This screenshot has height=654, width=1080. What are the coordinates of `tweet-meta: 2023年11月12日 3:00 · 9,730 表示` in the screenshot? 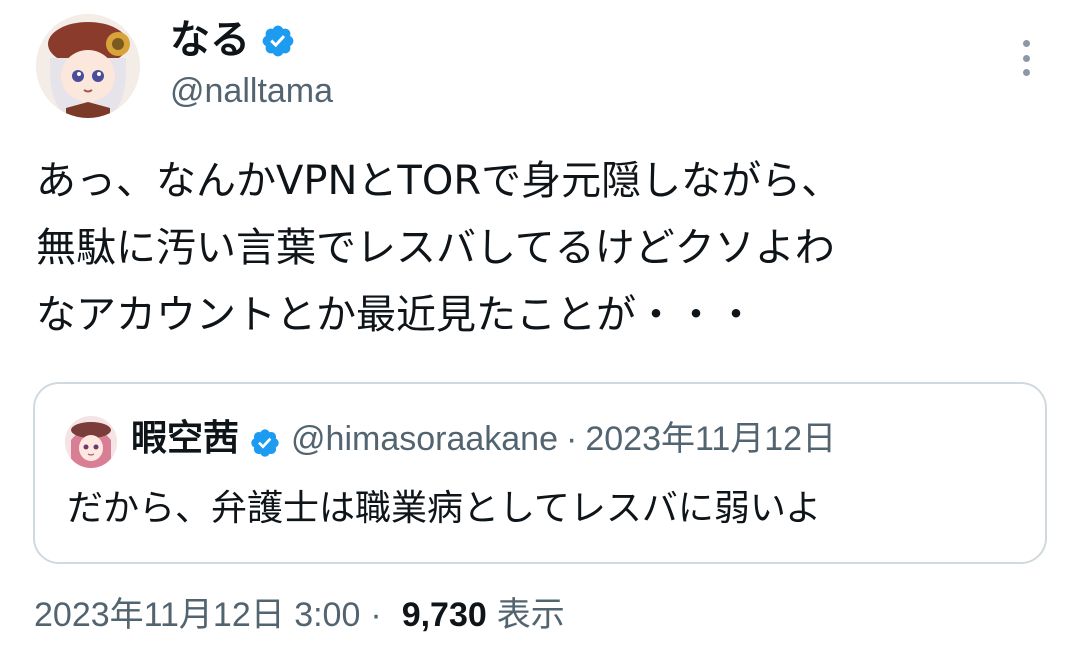 It's located at (299, 615).